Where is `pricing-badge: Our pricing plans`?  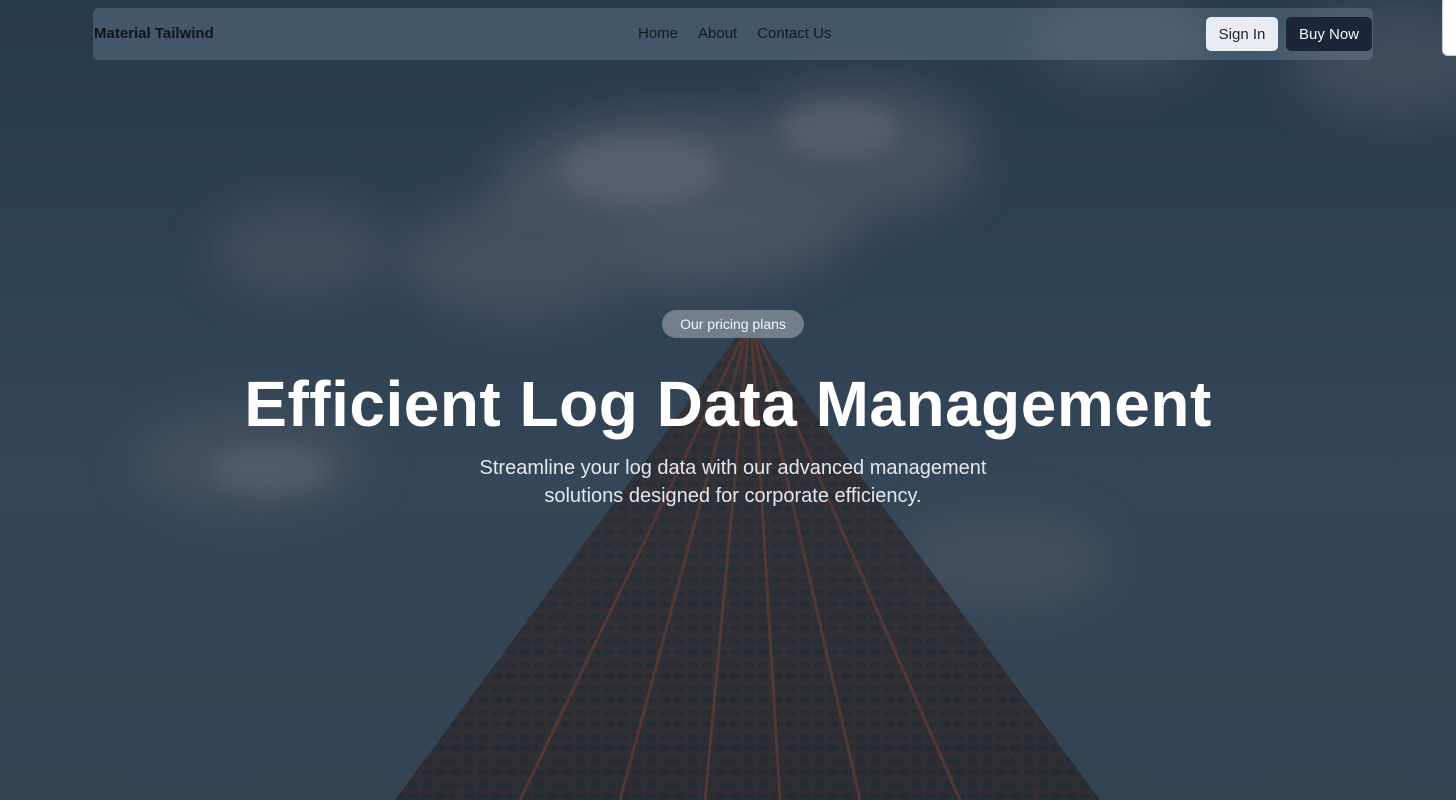 pricing-badge: Our pricing plans is located at coordinates (733, 324).